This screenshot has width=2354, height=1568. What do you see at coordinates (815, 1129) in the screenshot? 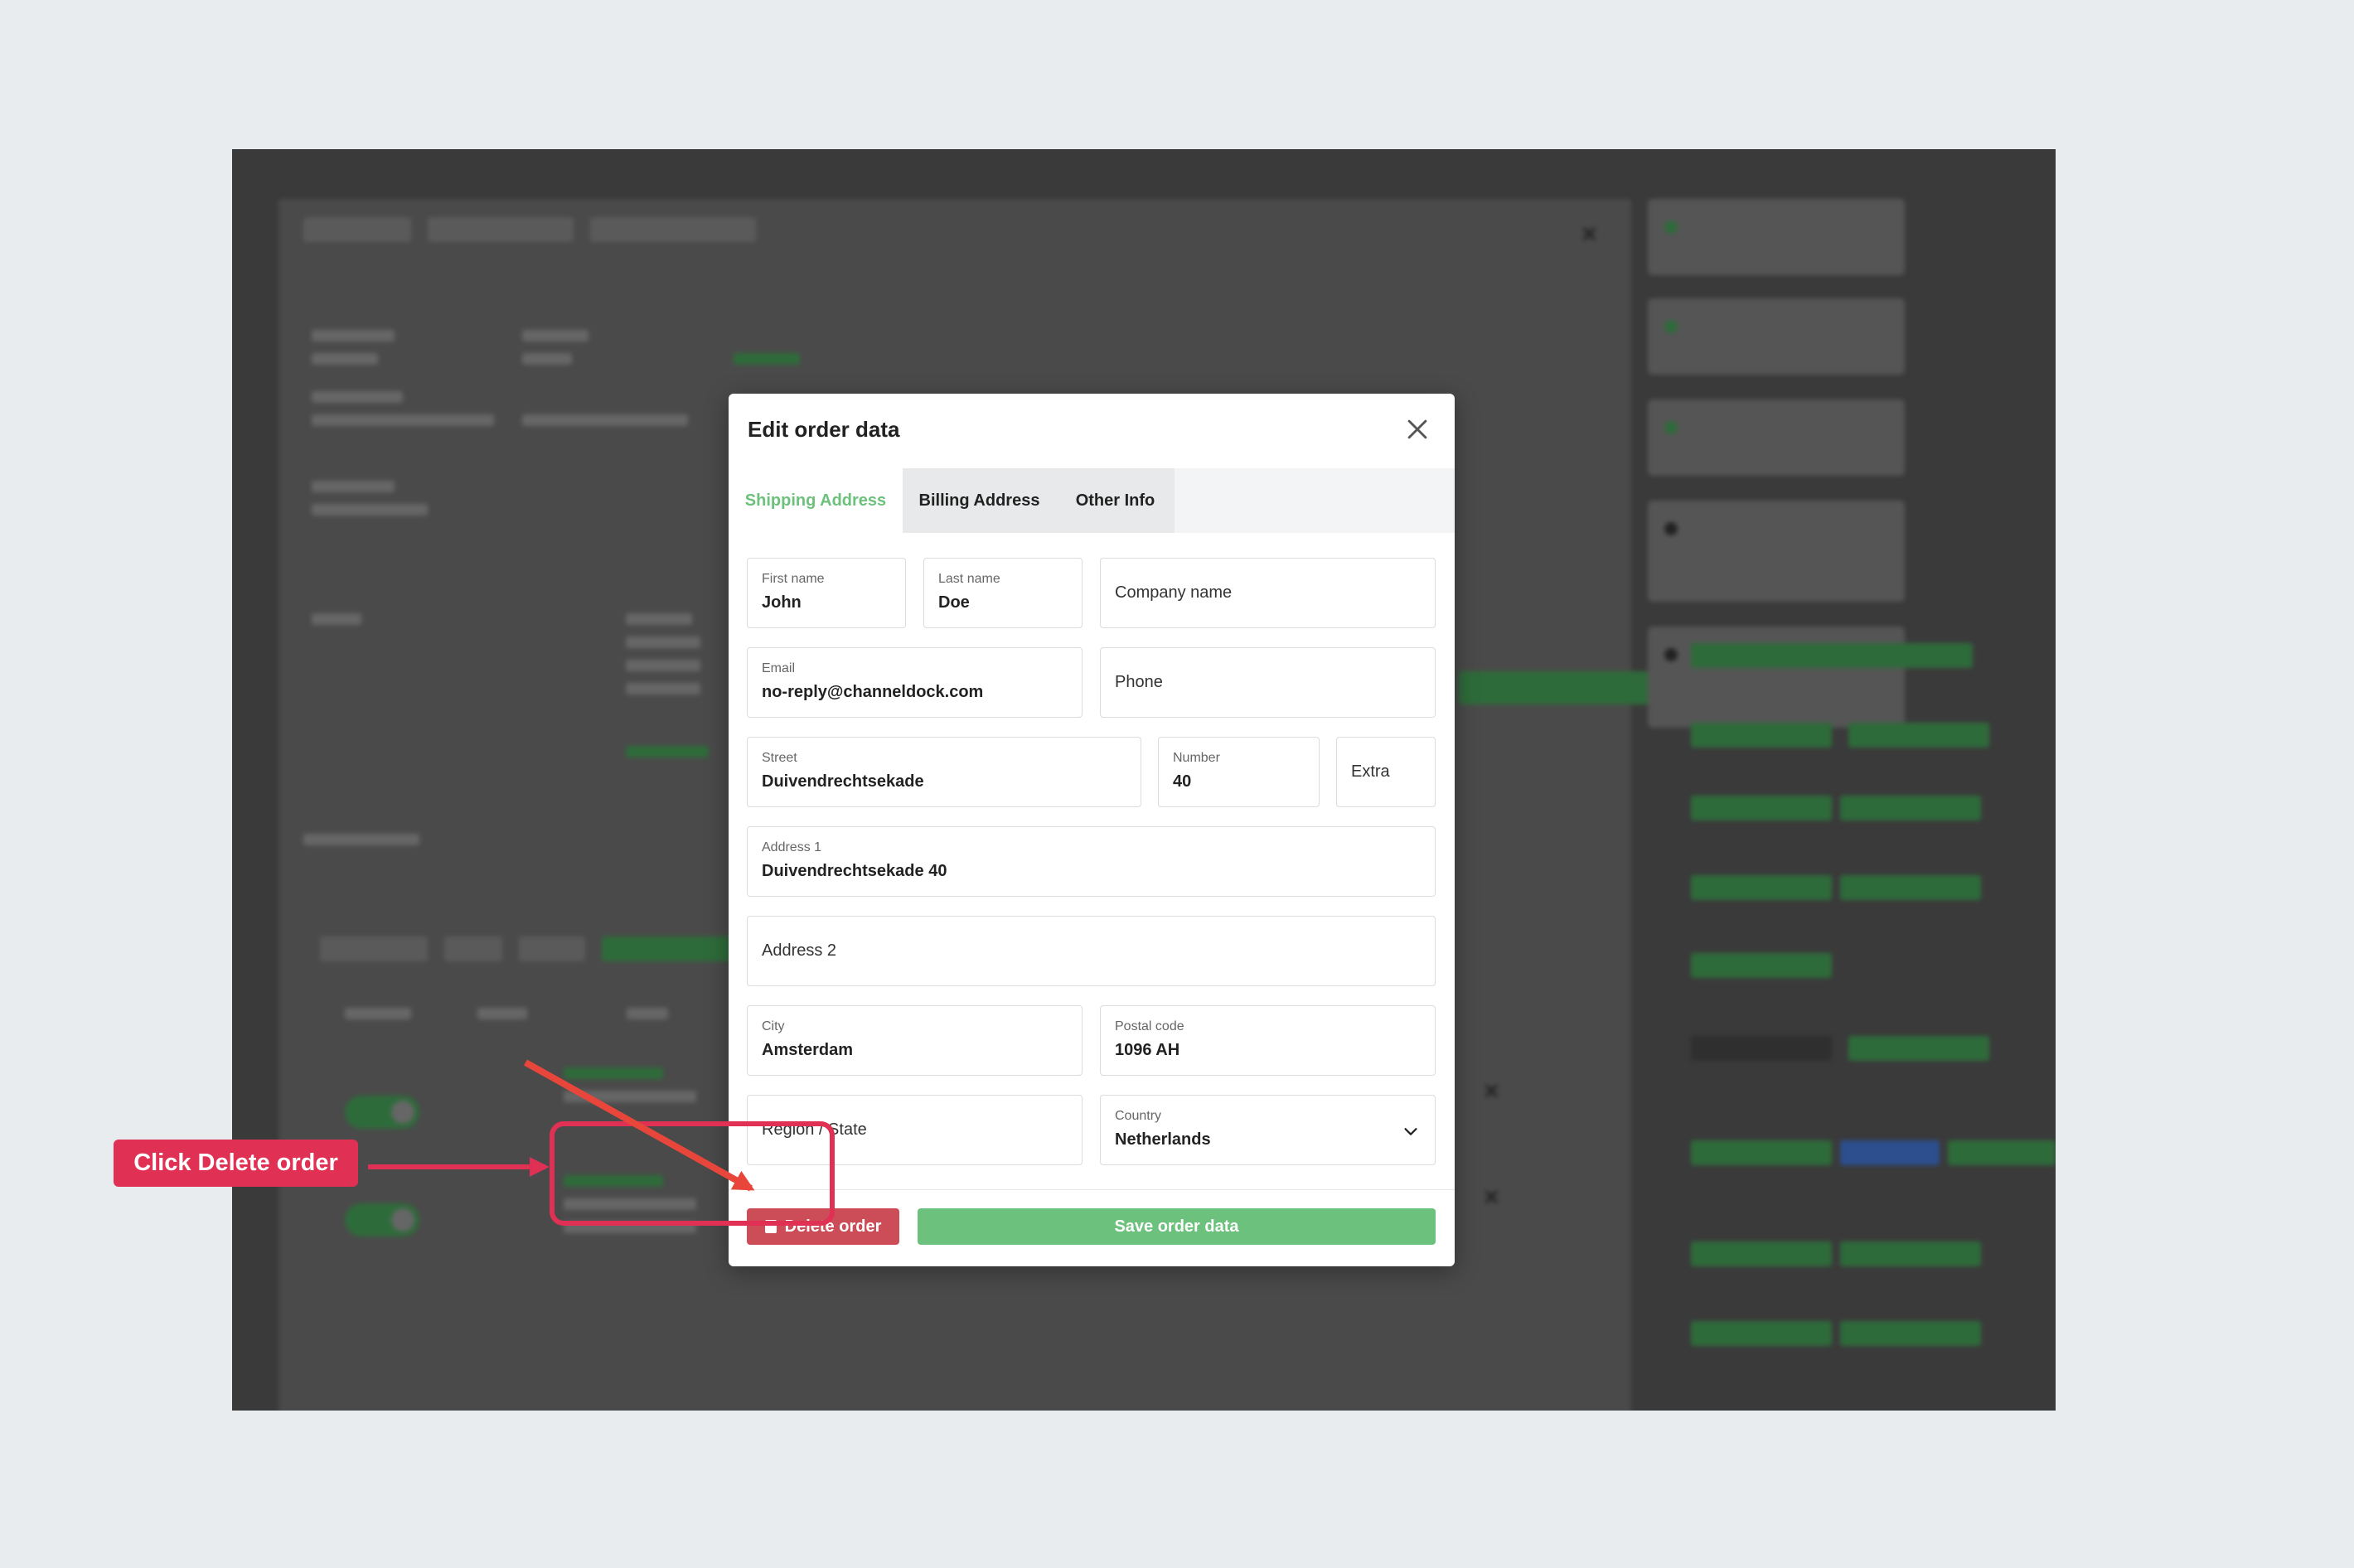
I see `region-state-placeholder: Region / State` at bounding box center [815, 1129].